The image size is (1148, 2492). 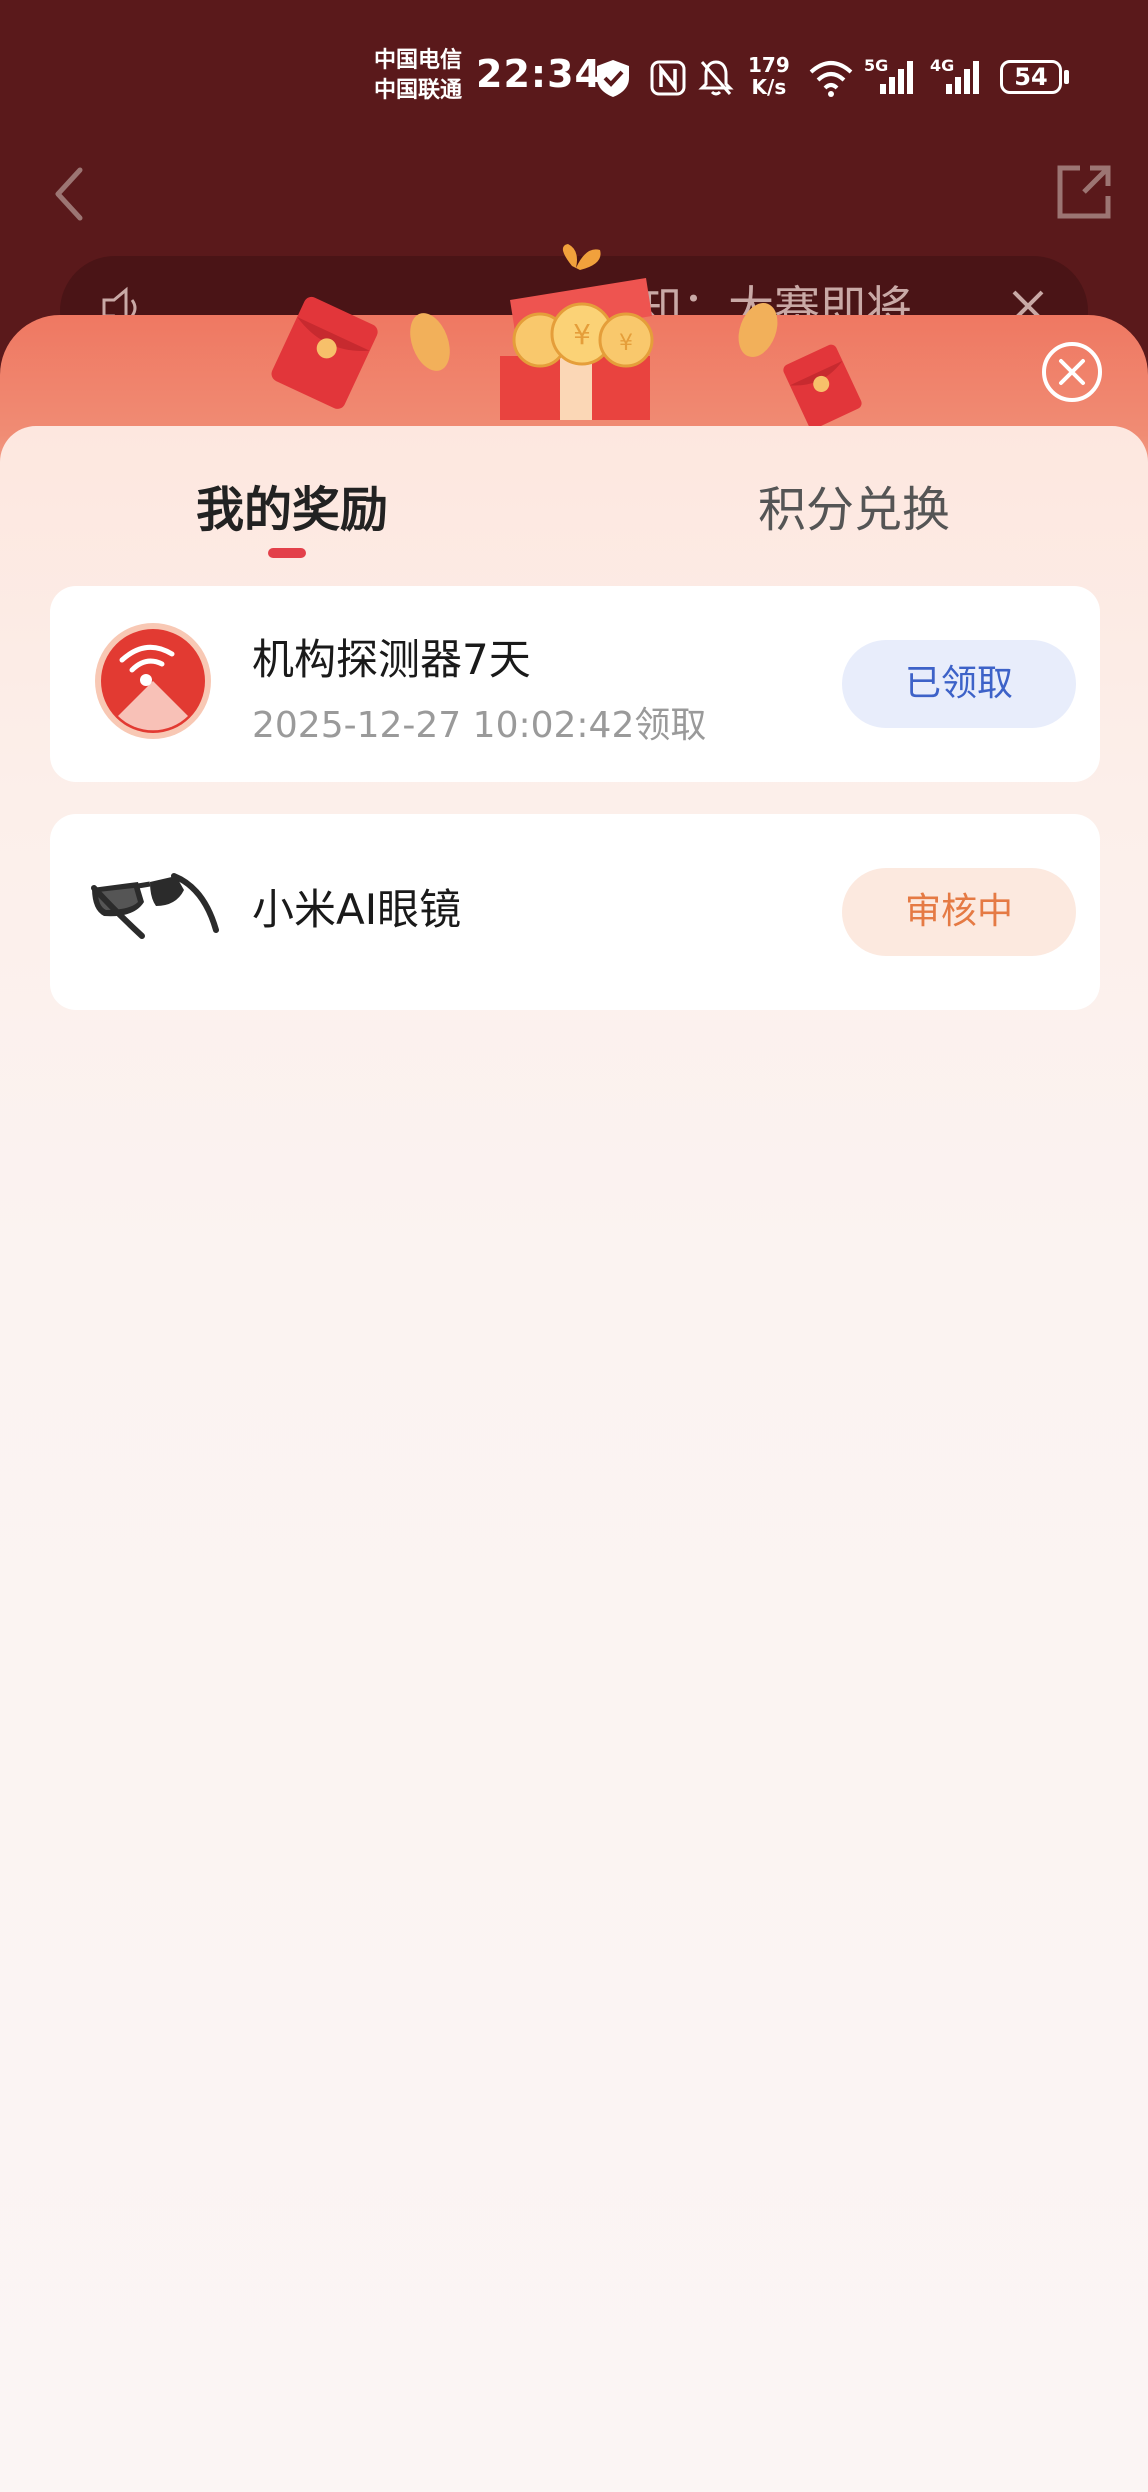 I want to click on reward-claim-time: 2025-12-27 10:02:42领取, so click(x=479, y=725).